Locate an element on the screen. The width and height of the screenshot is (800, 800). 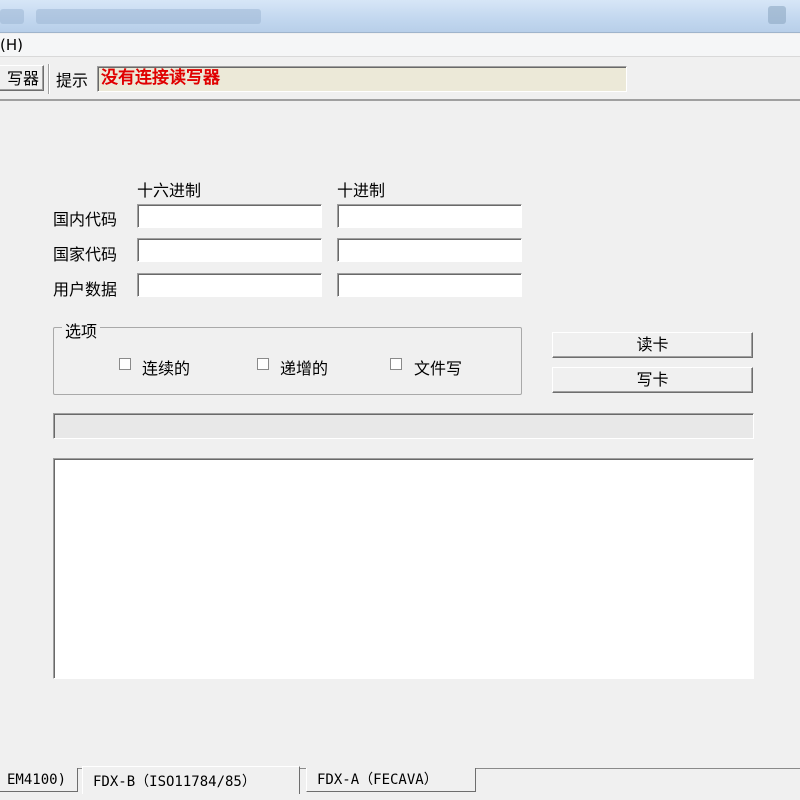
hex-column-header: 十六进制 is located at coordinates (169, 190).